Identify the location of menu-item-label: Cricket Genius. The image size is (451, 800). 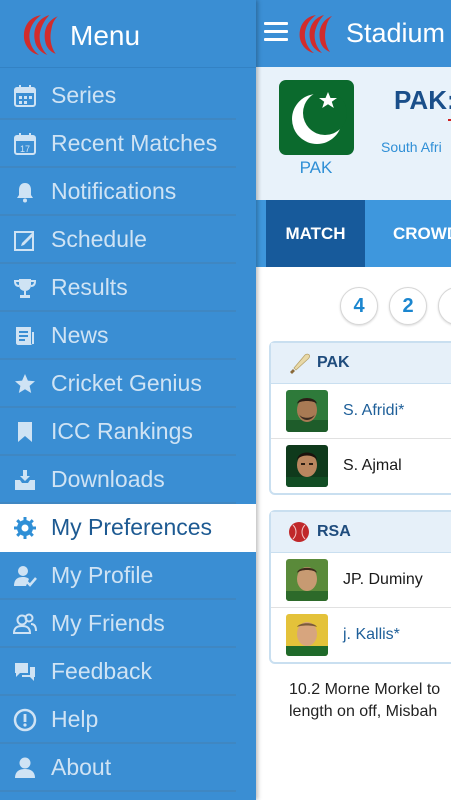
(126, 383).